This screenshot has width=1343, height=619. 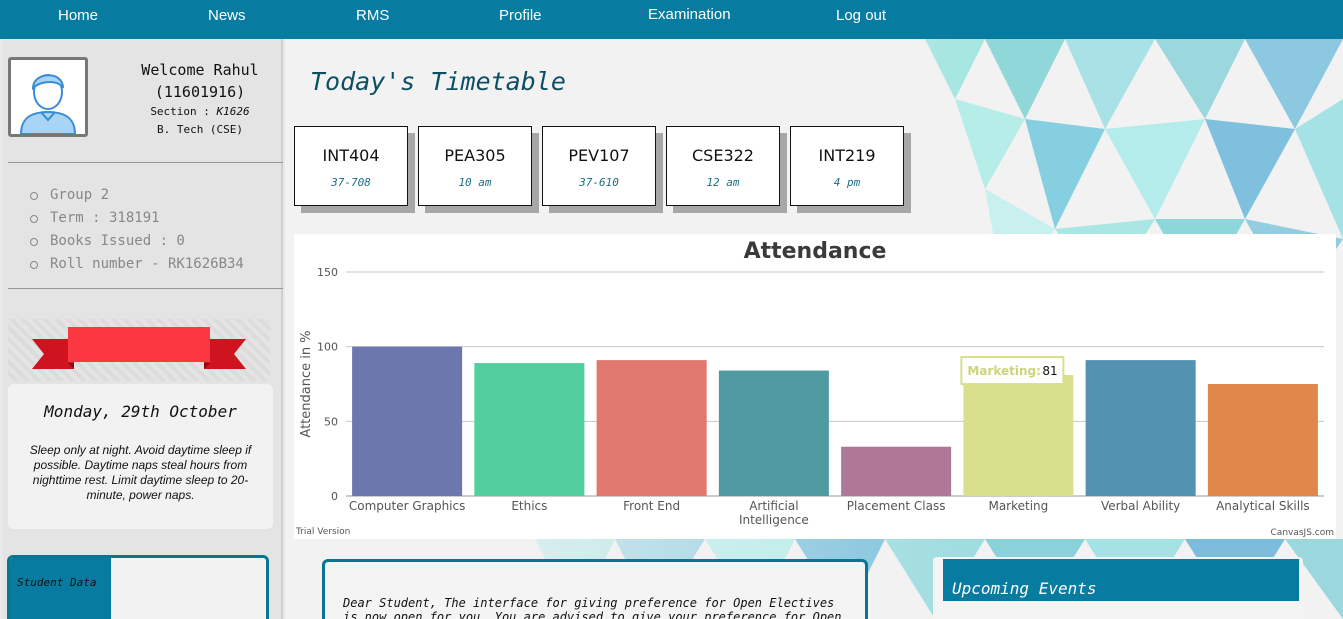 I want to click on user-avatar-icon, so click(x=48, y=97).